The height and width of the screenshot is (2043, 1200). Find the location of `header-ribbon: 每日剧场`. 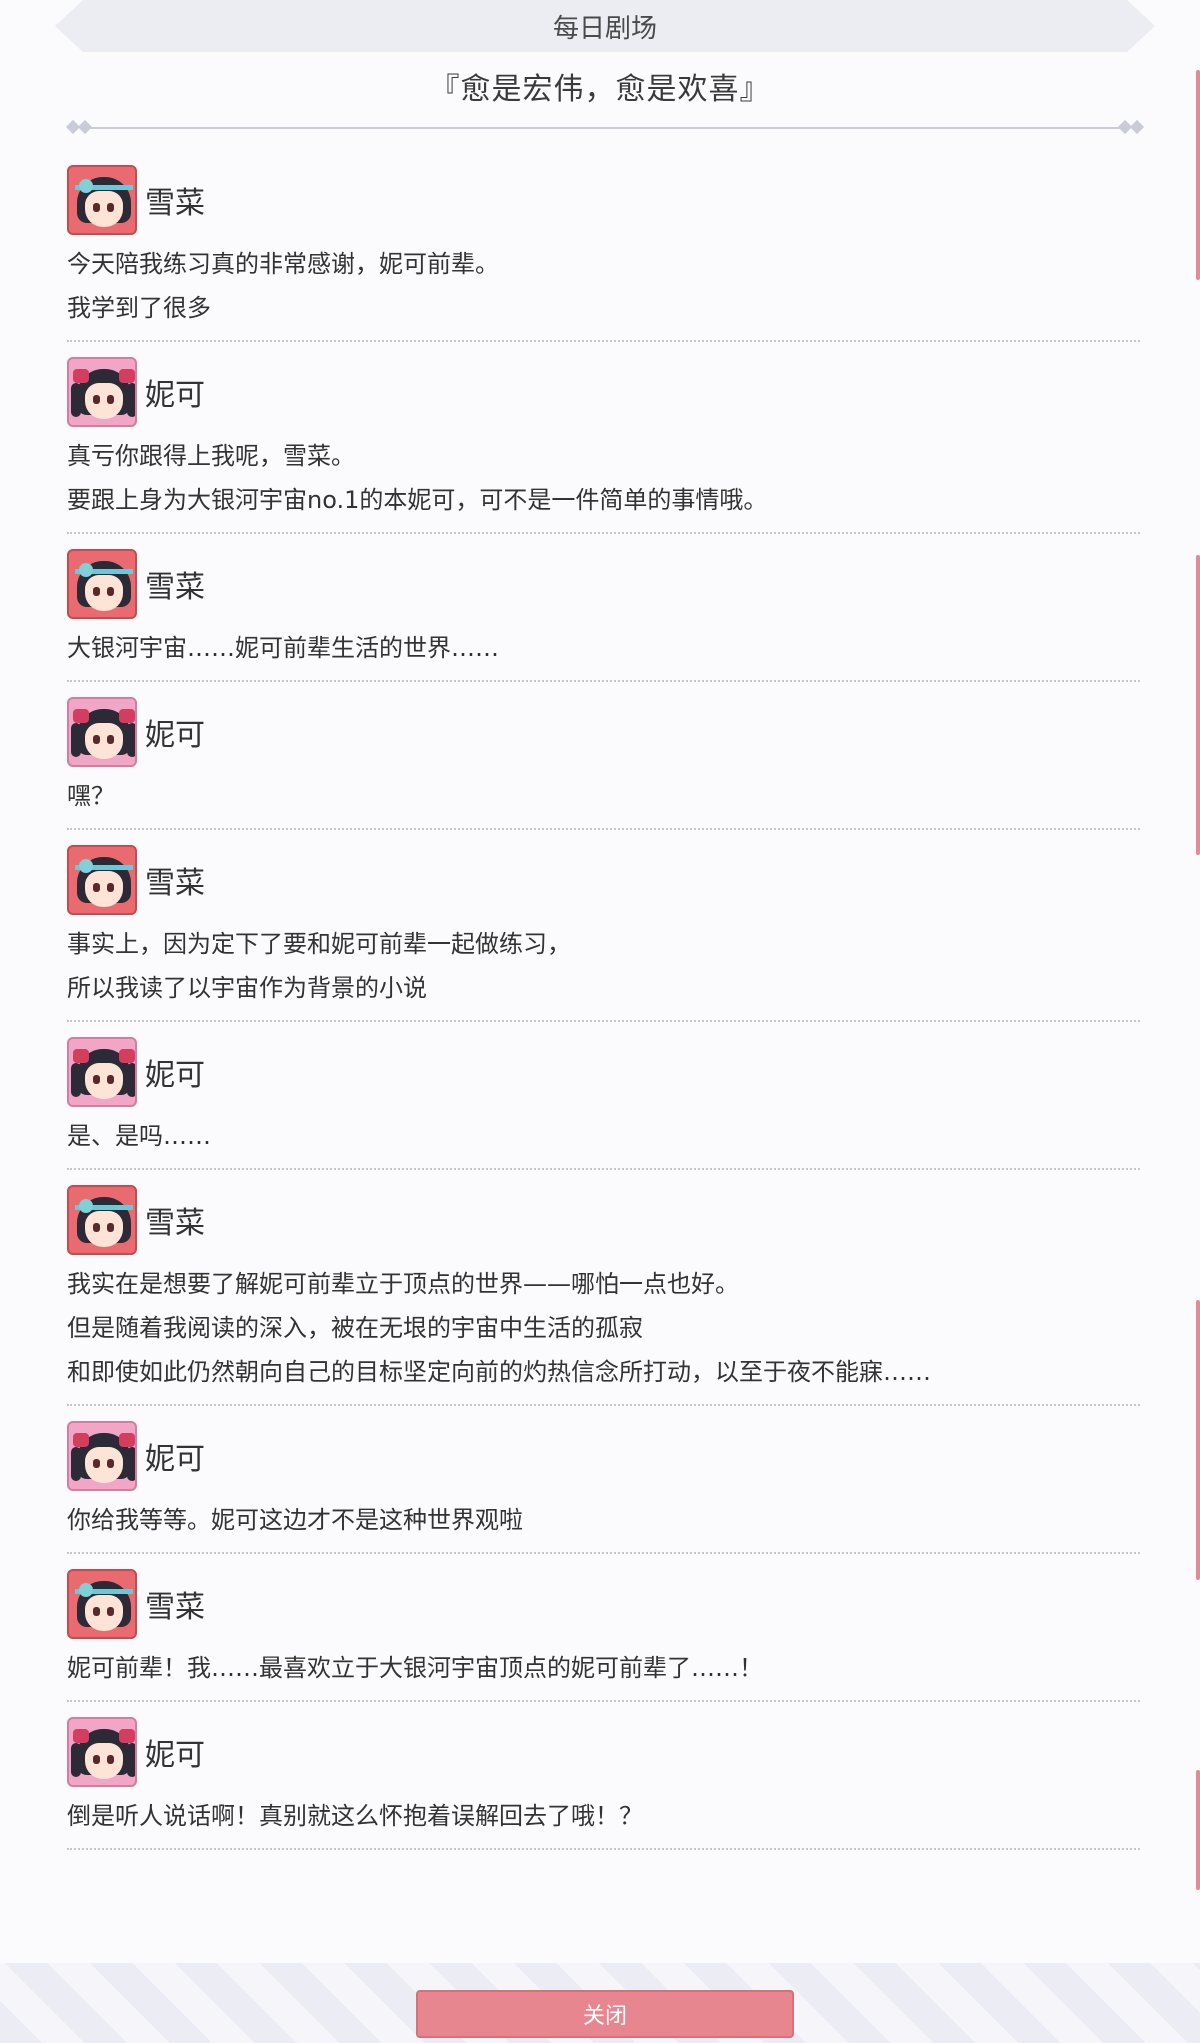

header-ribbon: 每日剧场 is located at coordinates (605, 26).